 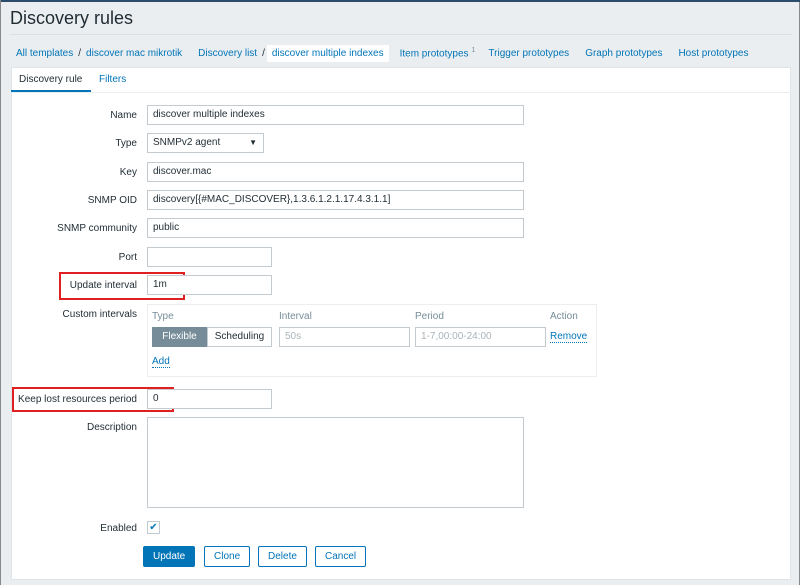 What do you see at coordinates (118, 528) in the screenshot?
I see `enabled-label: Enabled` at bounding box center [118, 528].